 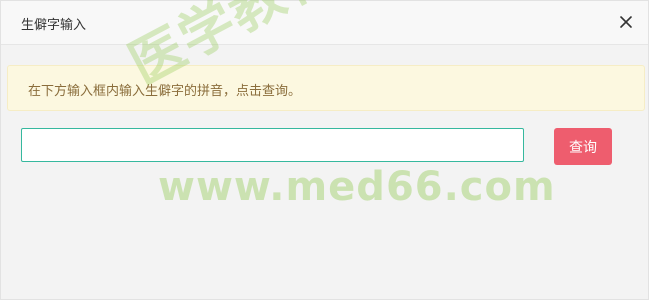 I want to click on pinyin-input-wrapper, so click(x=272, y=145).